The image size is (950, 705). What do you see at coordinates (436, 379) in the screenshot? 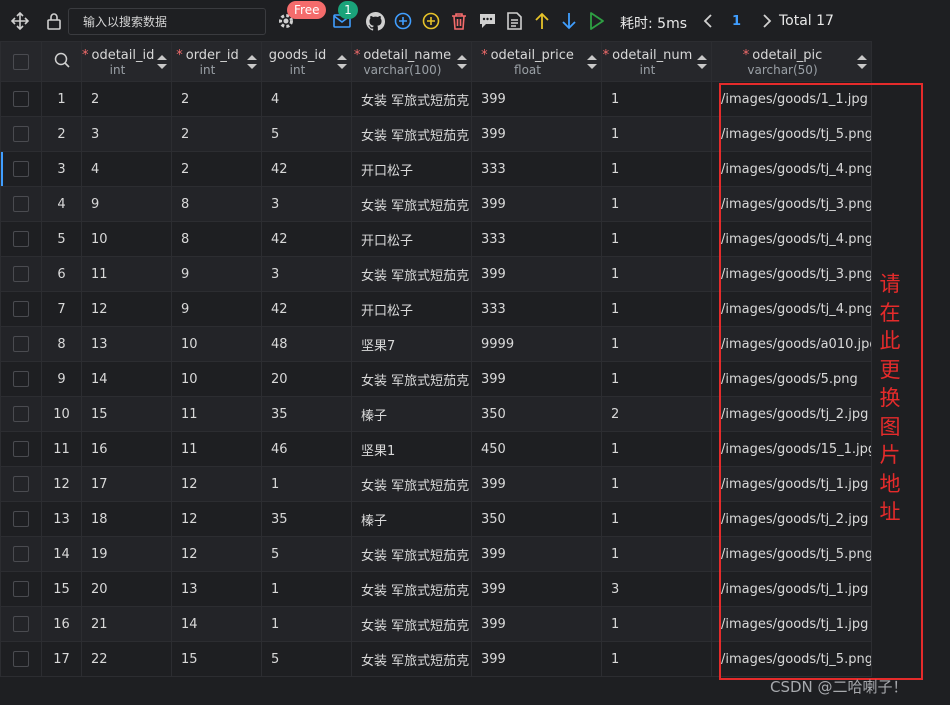
I see `table-row: 9 14 10 20 女装 军旅式短茄克 399 1/images/goods/5.png` at bounding box center [436, 379].